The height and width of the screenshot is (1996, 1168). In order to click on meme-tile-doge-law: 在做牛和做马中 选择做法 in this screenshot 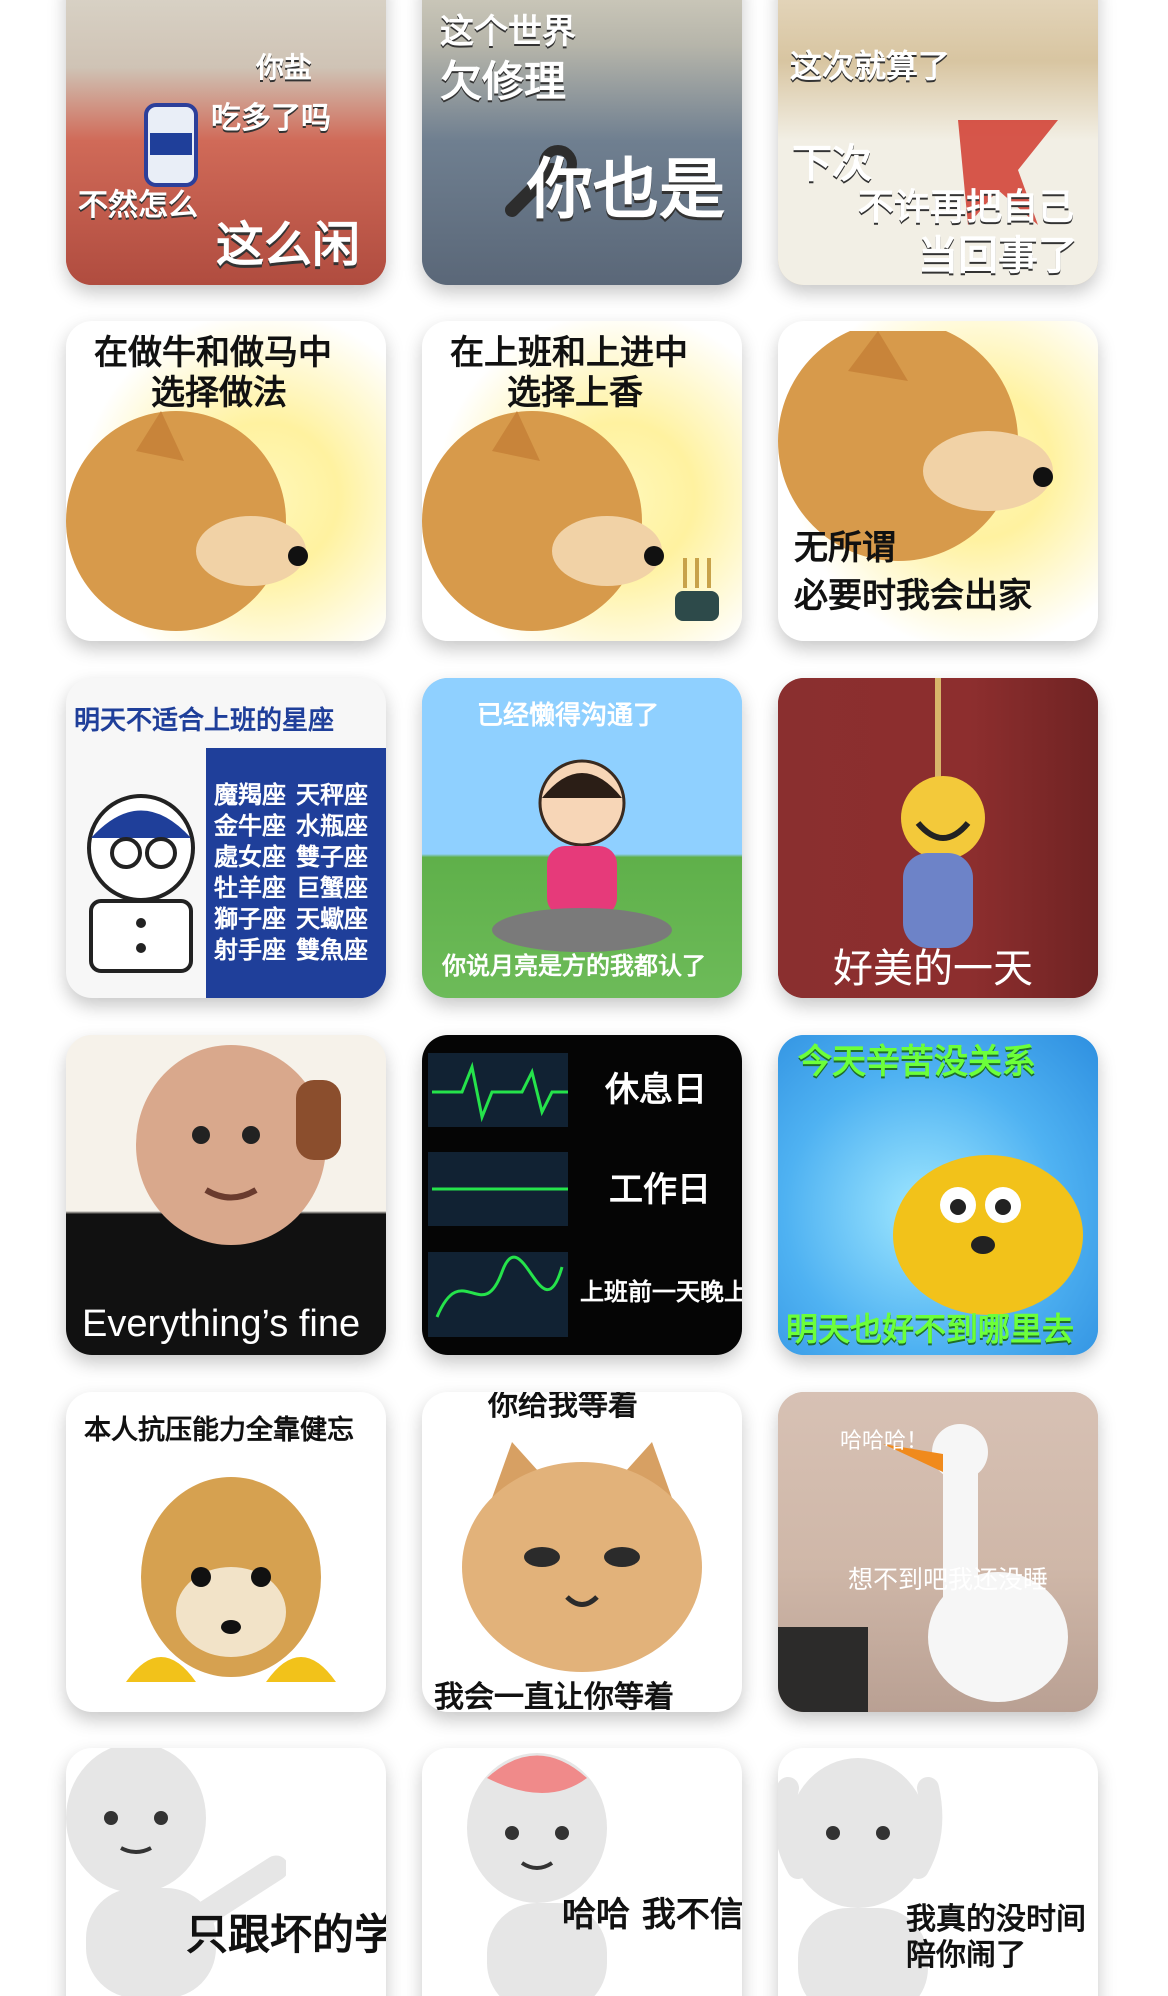, I will do `click(226, 481)`.